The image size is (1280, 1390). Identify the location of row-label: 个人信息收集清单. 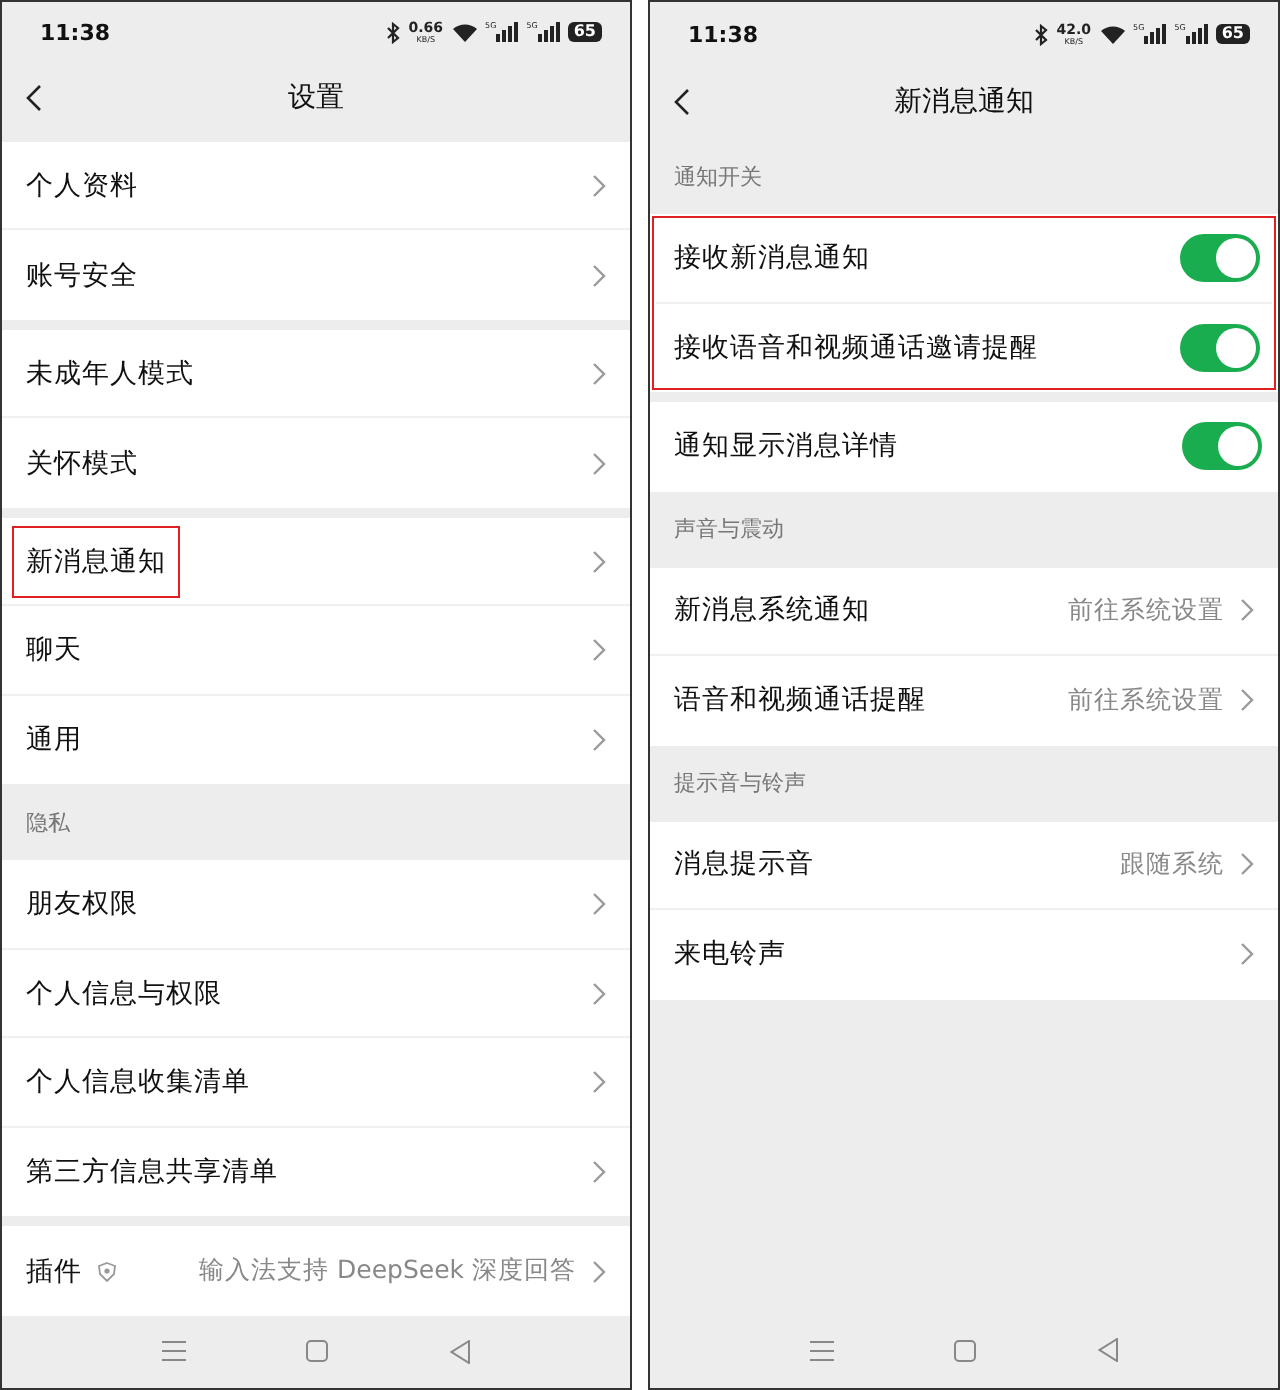
(138, 1082).